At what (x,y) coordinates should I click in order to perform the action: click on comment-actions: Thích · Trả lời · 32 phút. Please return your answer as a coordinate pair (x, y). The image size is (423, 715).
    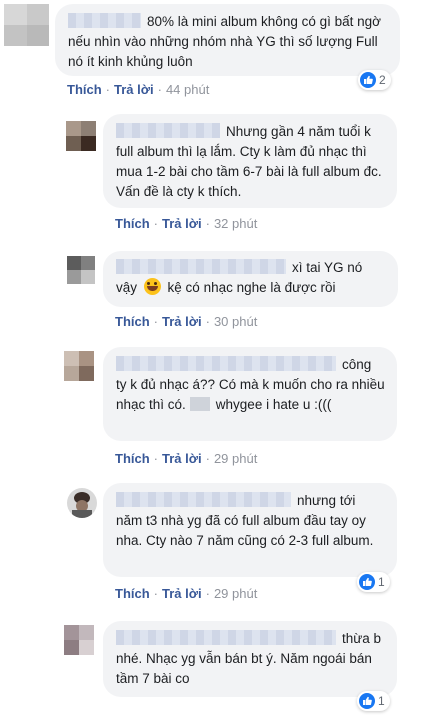
    Looking at the image, I should click on (186, 223).